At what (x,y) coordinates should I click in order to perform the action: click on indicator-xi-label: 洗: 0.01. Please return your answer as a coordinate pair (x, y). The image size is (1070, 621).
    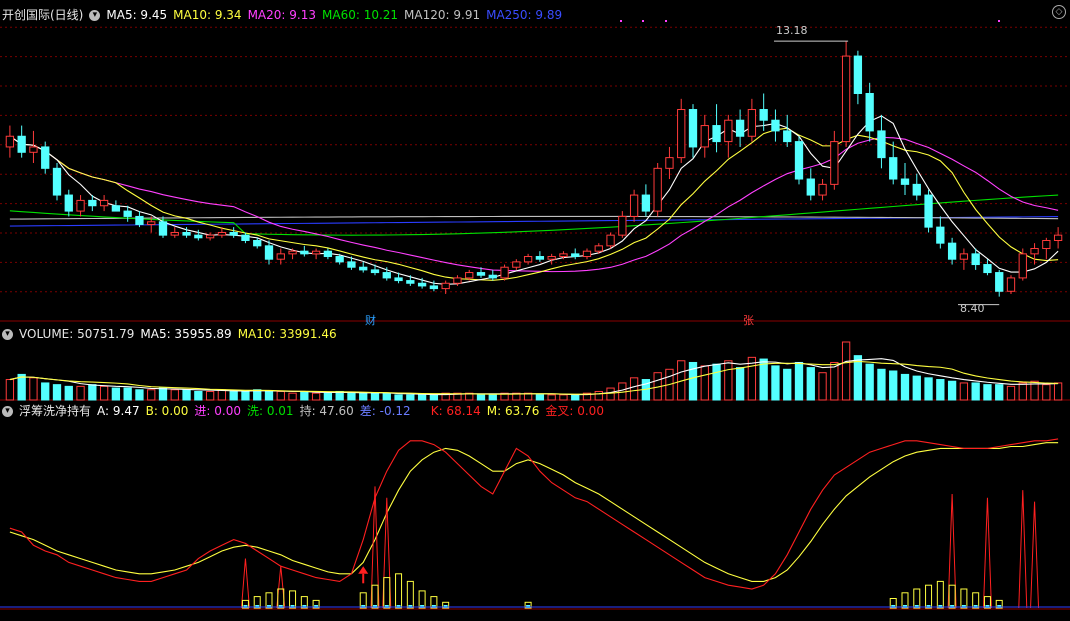
    Looking at the image, I should click on (270, 411).